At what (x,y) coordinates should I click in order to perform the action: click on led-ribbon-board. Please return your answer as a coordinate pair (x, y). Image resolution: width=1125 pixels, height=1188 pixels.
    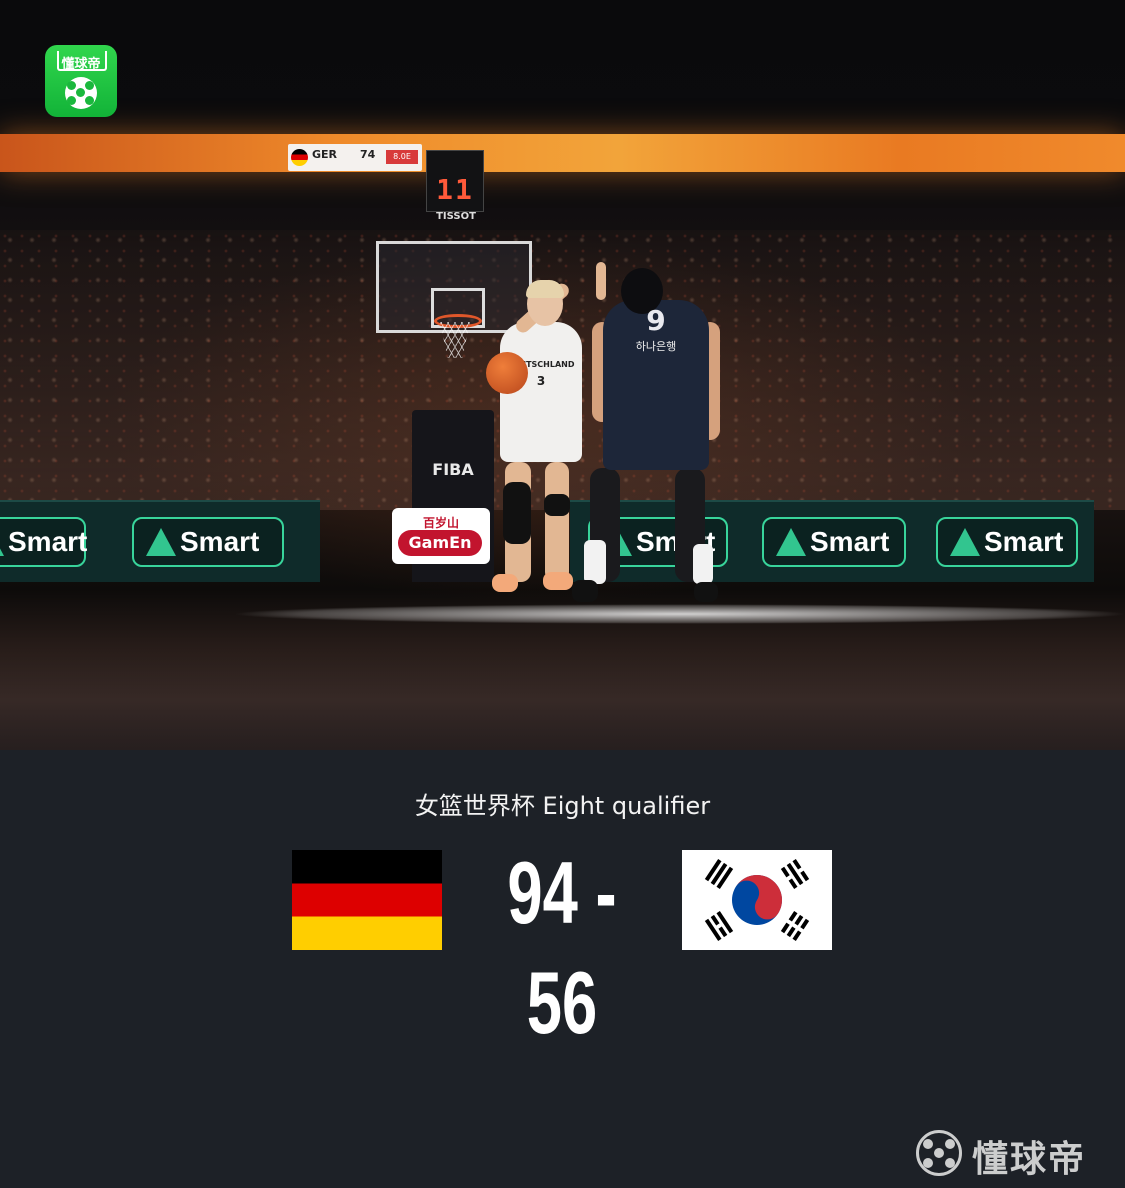
    Looking at the image, I should click on (562, 153).